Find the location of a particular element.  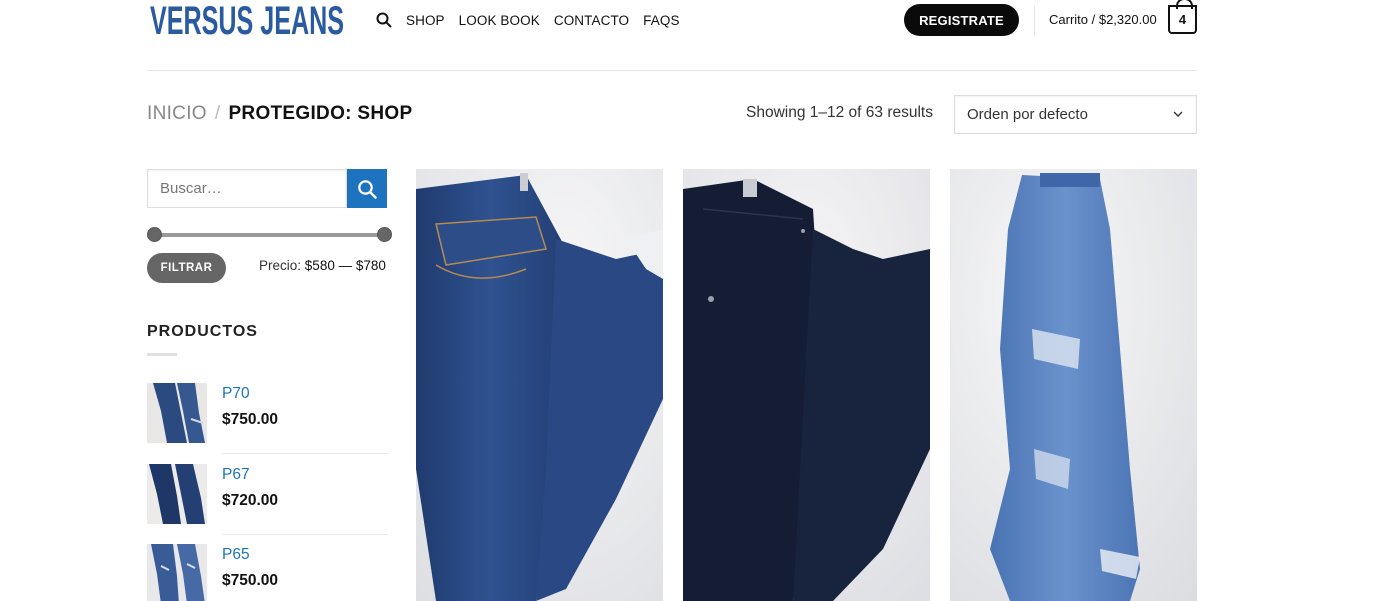

product-name: P65 is located at coordinates (236, 555).